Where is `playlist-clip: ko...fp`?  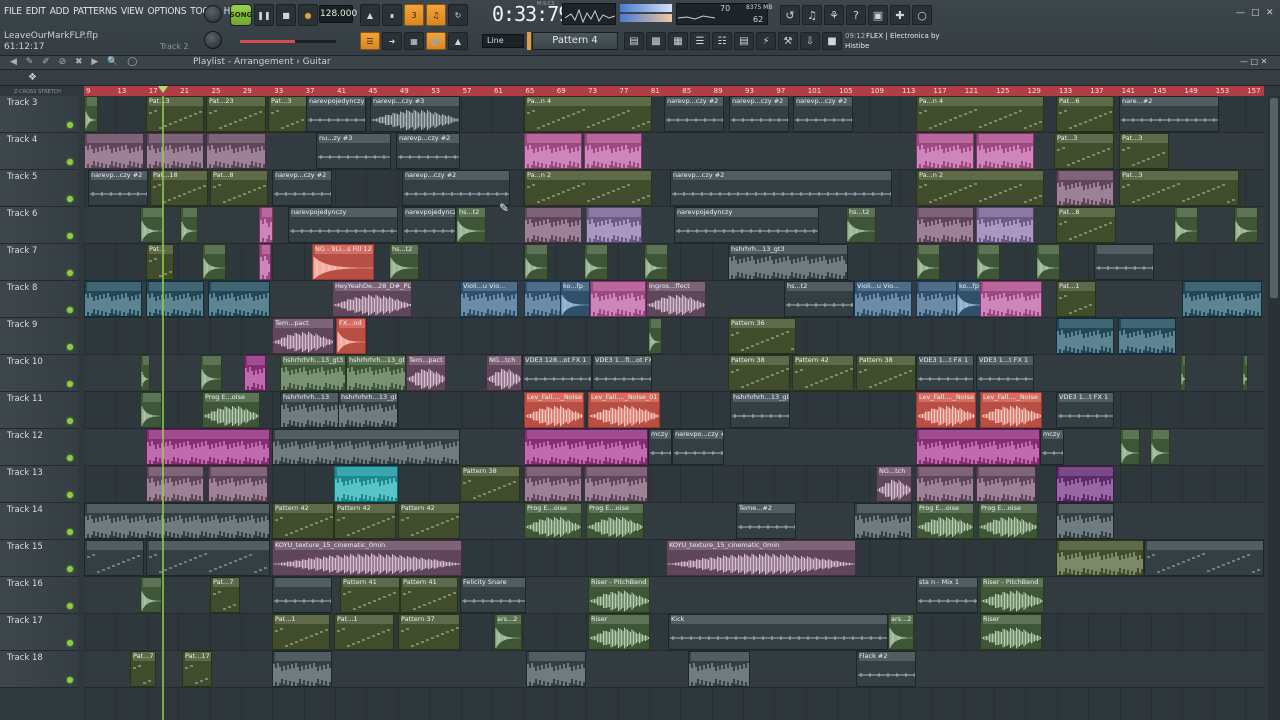
playlist-clip: ko...fp is located at coordinates (575, 299).